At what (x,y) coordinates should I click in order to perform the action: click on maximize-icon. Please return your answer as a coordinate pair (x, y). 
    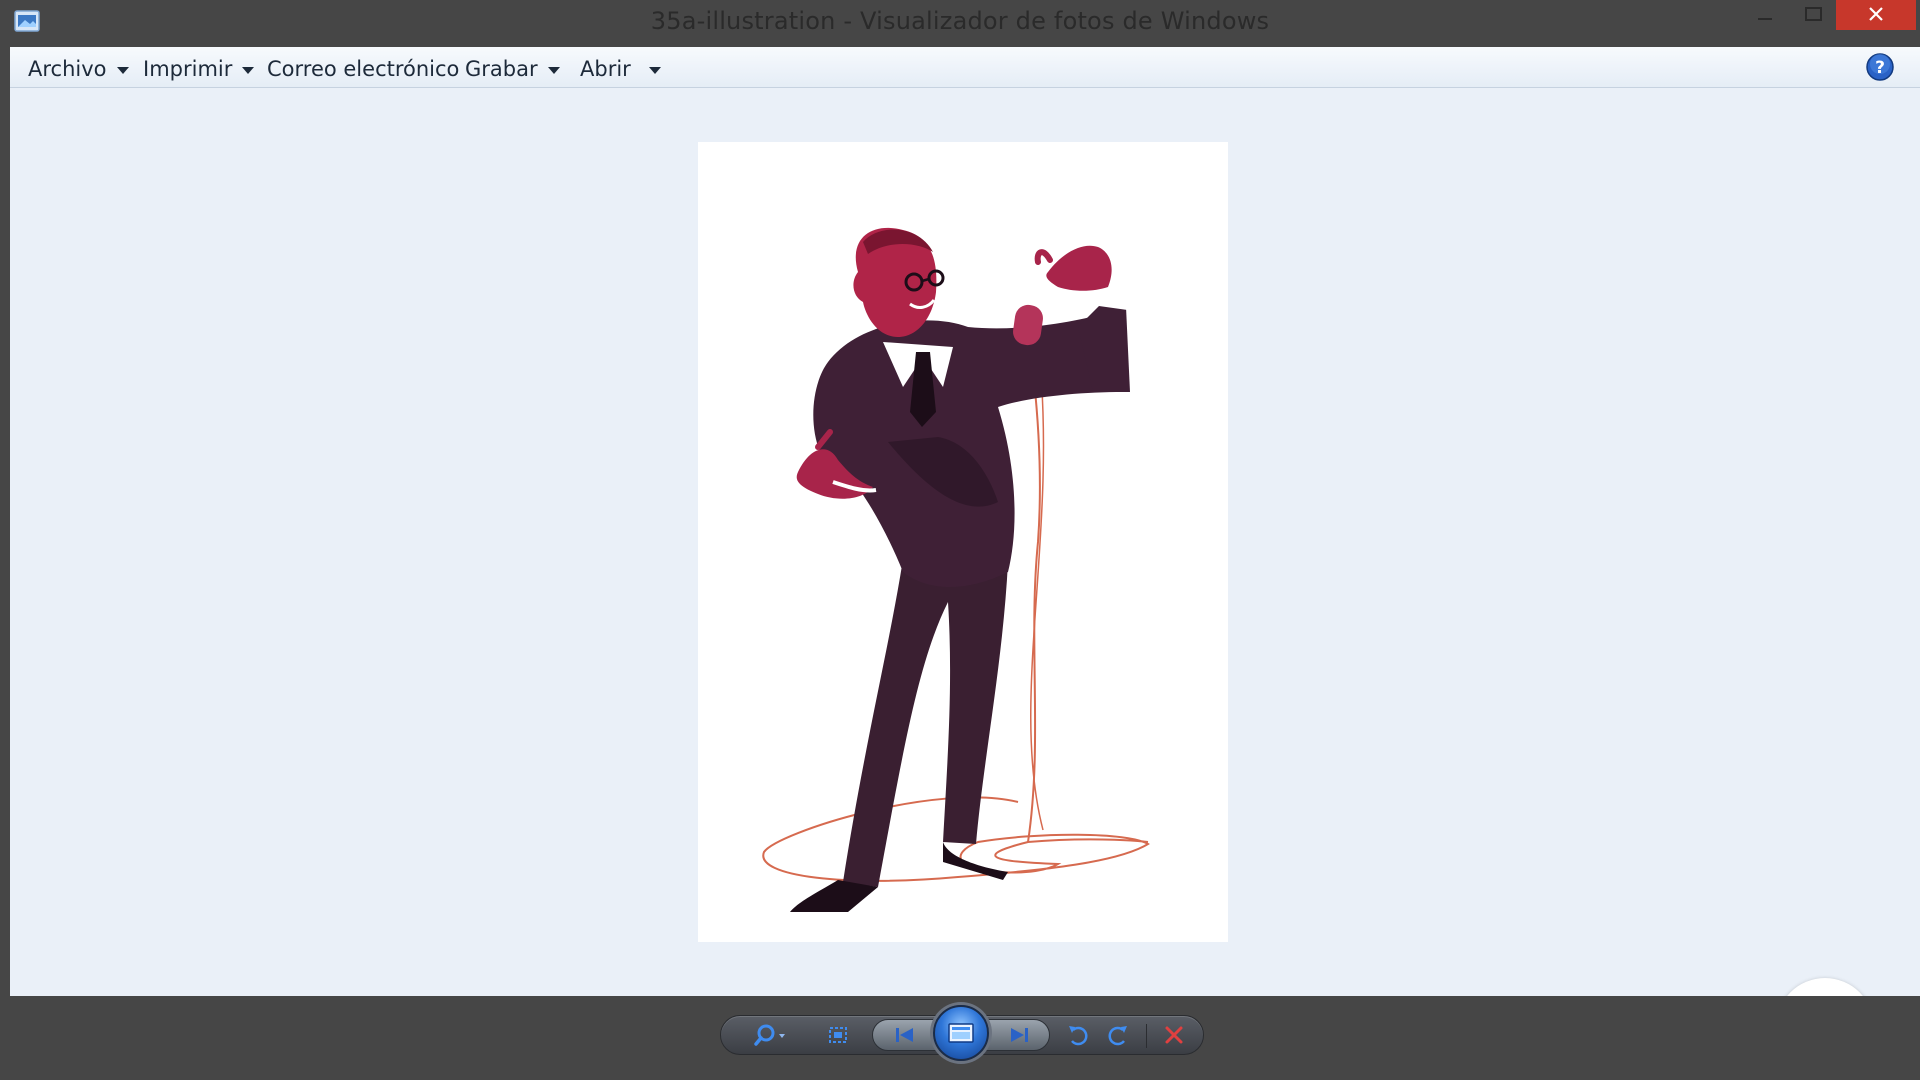
    Looking at the image, I should click on (1813, 14).